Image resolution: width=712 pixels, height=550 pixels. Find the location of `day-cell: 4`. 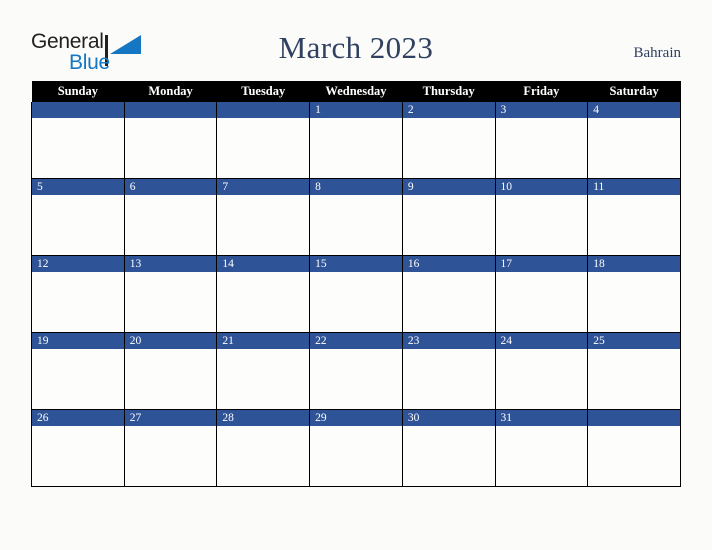

day-cell: 4 is located at coordinates (634, 140).